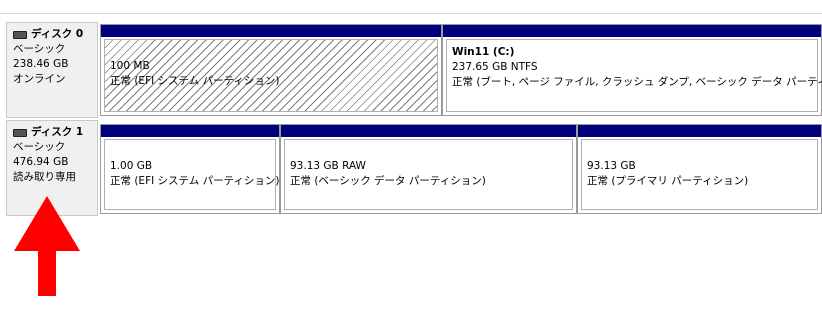 The width and height of the screenshot is (822, 310). What do you see at coordinates (41, 64) in the screenshot?
I see `disk-0-size: 238.46 GB` at bounding box center [41, 64].